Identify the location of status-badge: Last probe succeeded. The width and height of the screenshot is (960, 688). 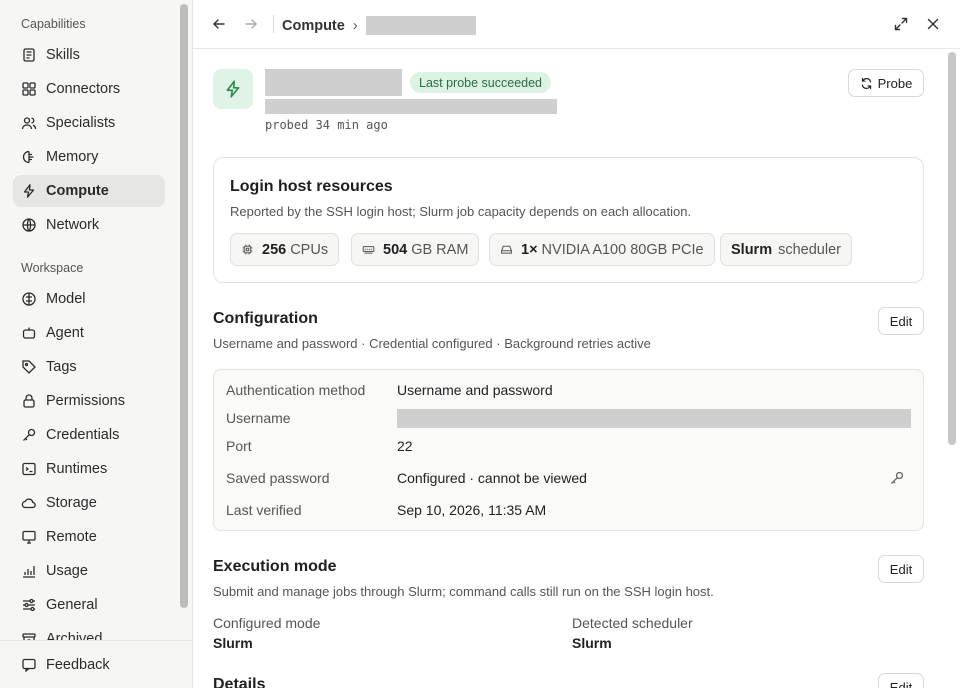
(481, 82).